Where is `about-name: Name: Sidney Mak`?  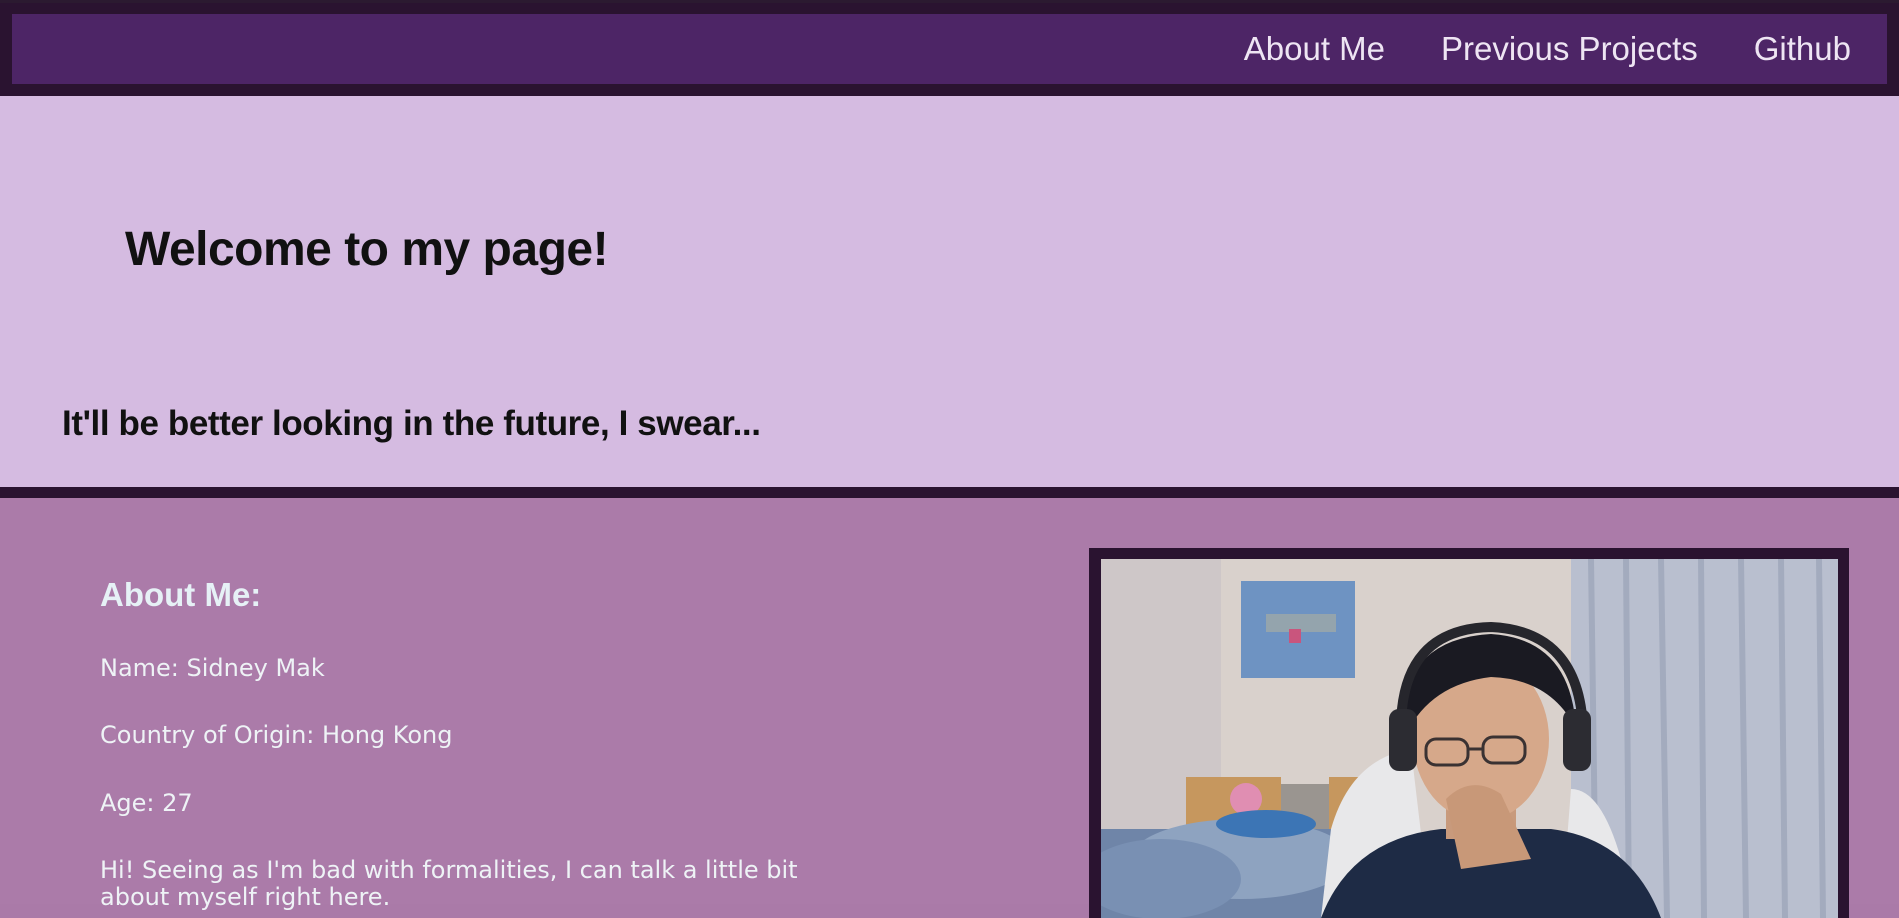 about-name: Name: Sidney Mak is located at coordinates (212, 668).